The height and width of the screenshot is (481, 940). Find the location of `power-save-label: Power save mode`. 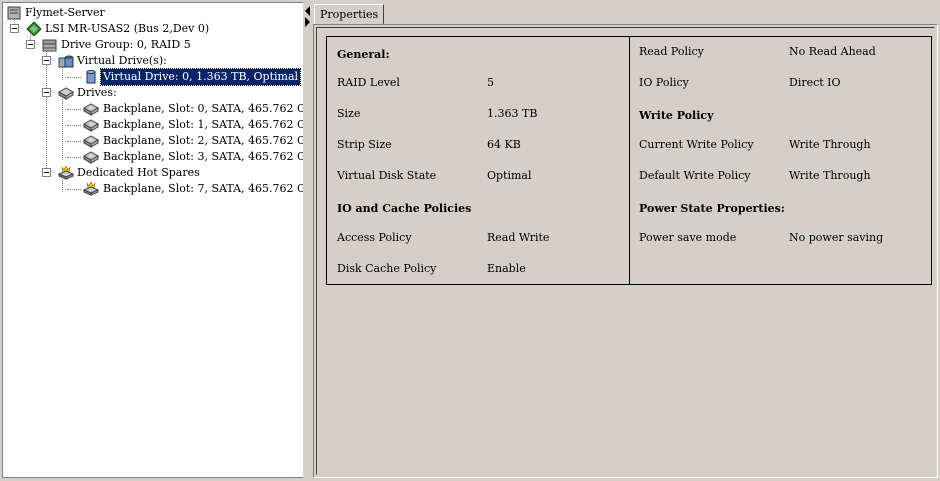

power-save-label: Power save mode is located at coordinates (688, 237).